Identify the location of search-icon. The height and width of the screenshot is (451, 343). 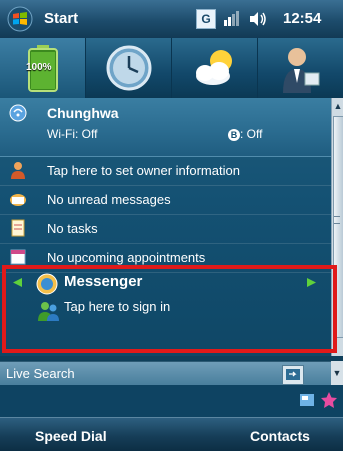
(293, 374).